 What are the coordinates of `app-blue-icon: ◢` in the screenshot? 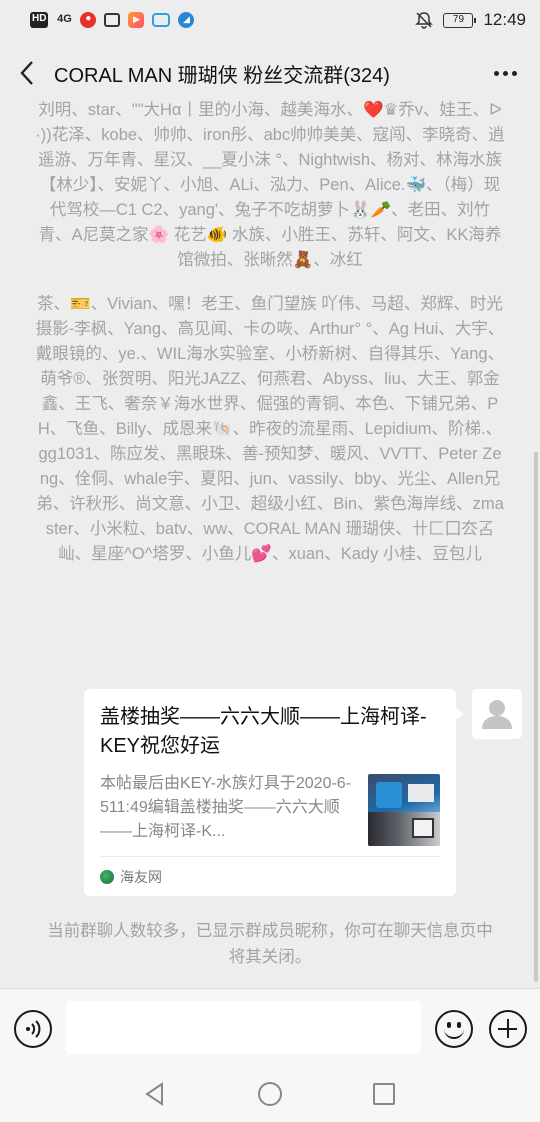 It's located at (186, 20).